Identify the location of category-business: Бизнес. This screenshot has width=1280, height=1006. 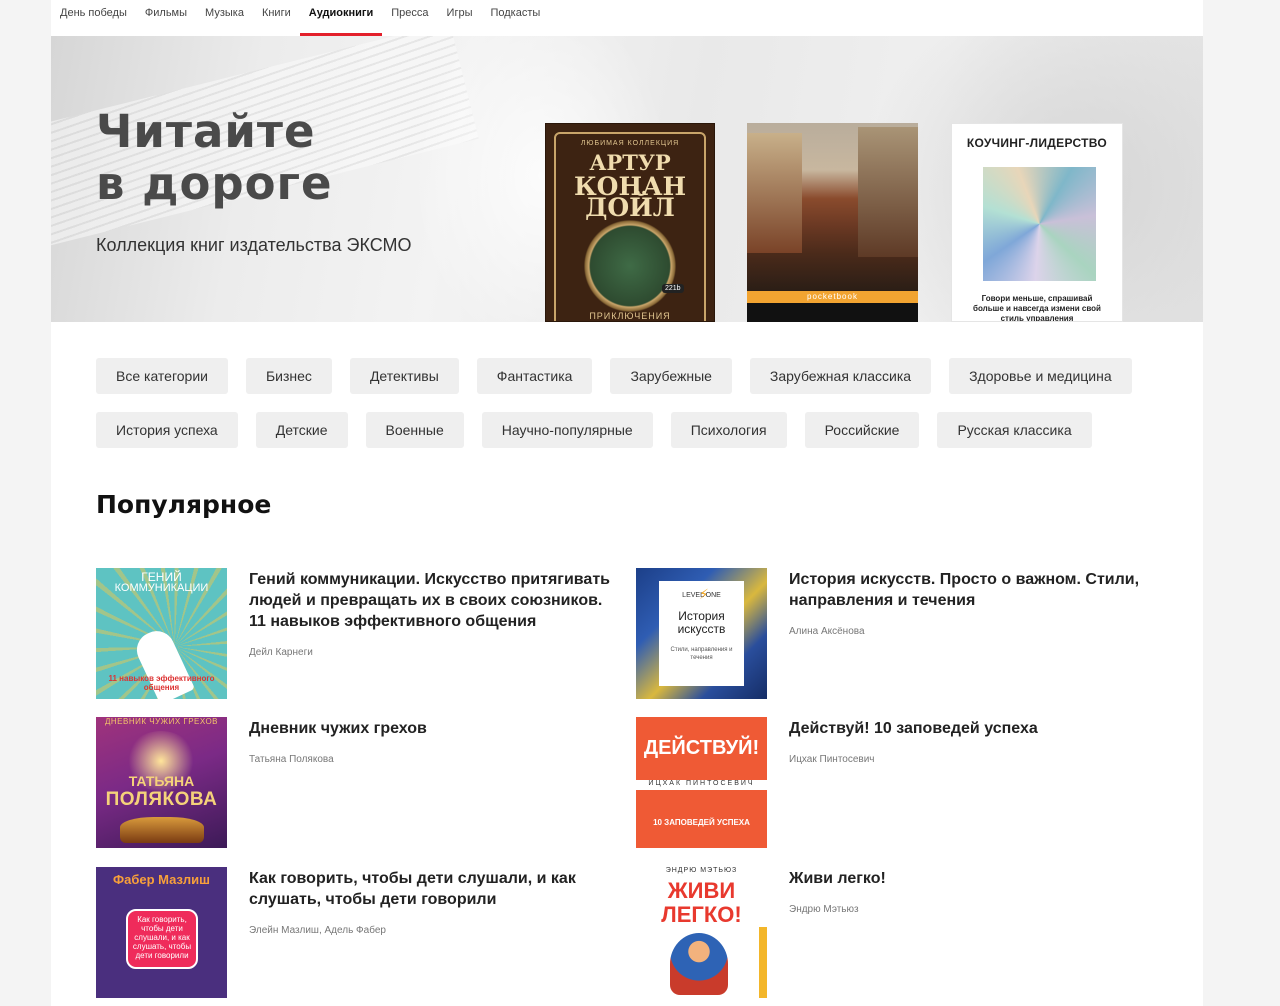
(288, 376).